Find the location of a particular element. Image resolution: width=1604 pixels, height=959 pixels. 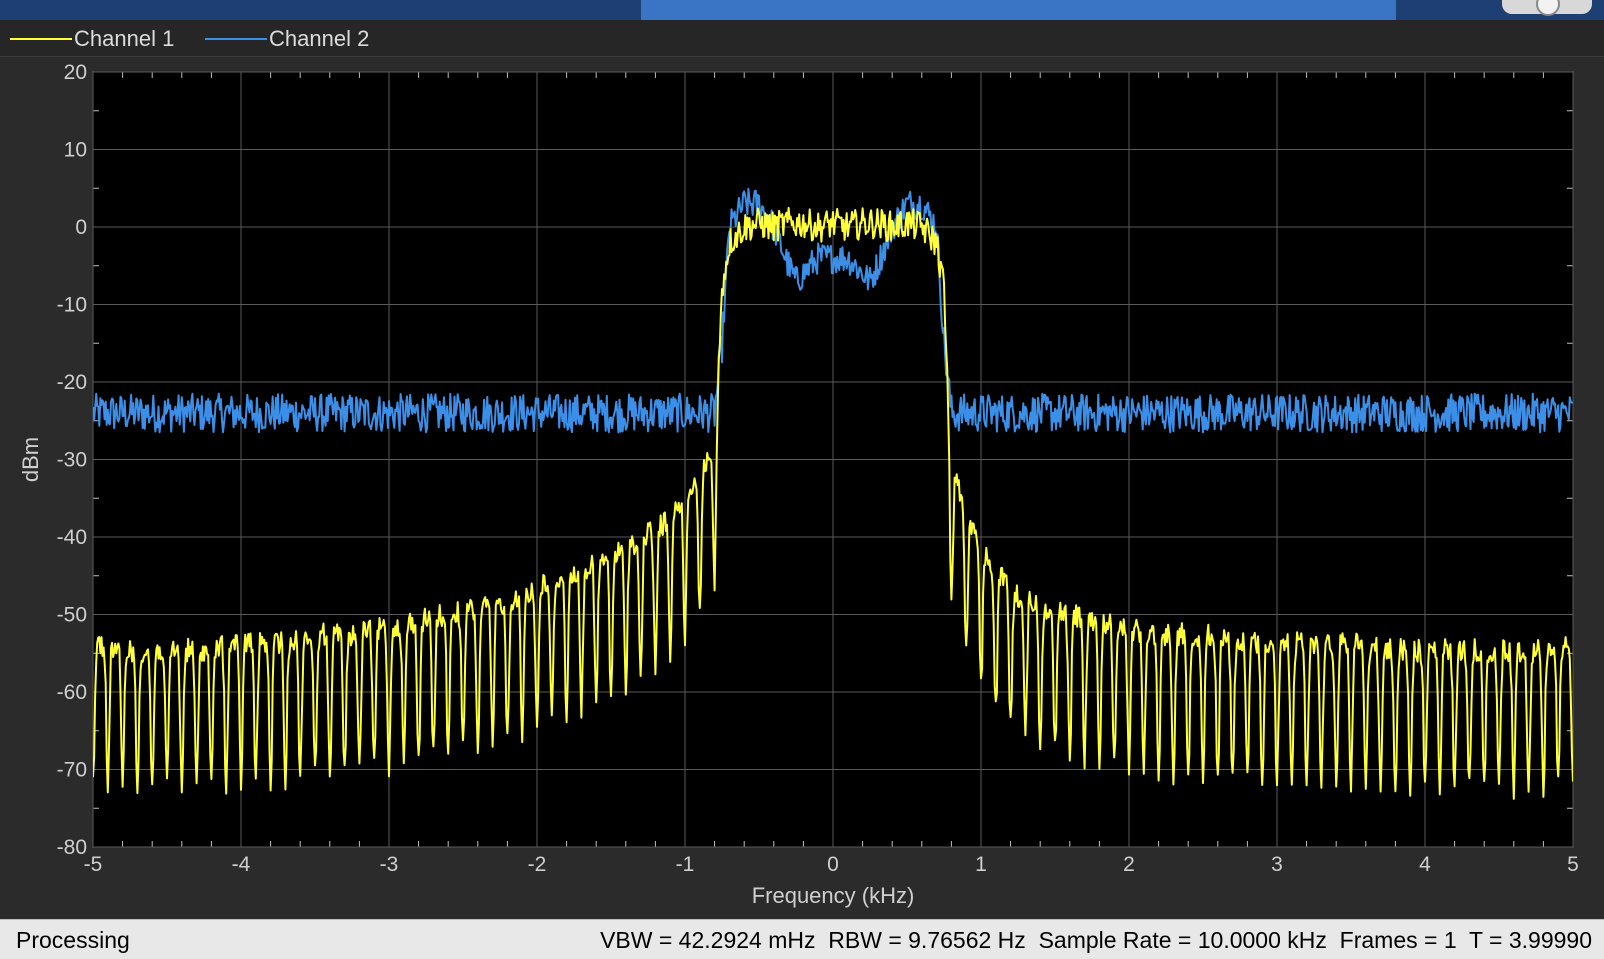

status-rbw: RBW = 9.76562 Hz is located at coordinates (927, 940).